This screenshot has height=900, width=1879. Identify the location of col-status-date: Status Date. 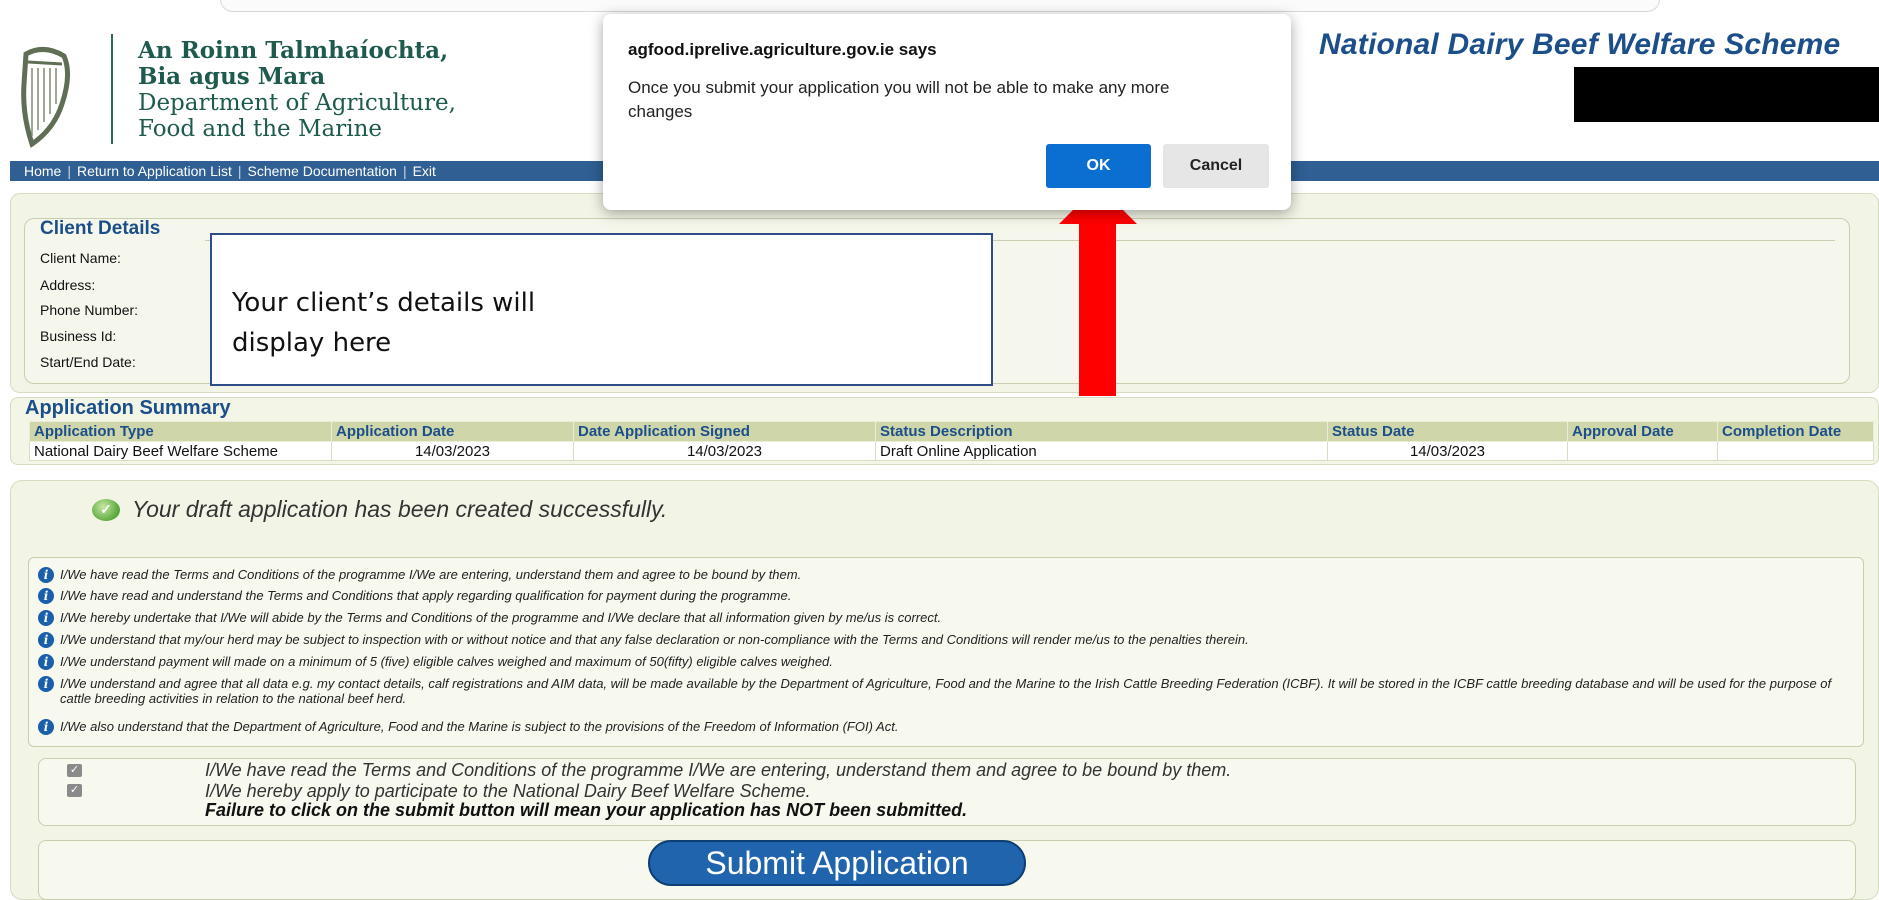
(1447, 431).